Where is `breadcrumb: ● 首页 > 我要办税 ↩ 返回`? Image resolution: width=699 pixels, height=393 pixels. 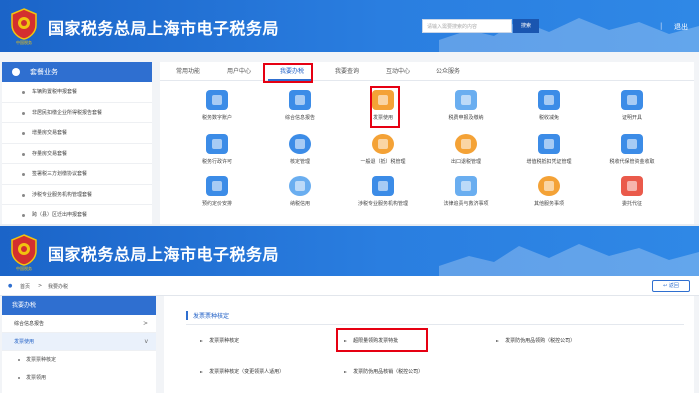 breadcrumb: ● 首页 > 我要办税 ↩ 返回 is located at coordinates (349, 286).